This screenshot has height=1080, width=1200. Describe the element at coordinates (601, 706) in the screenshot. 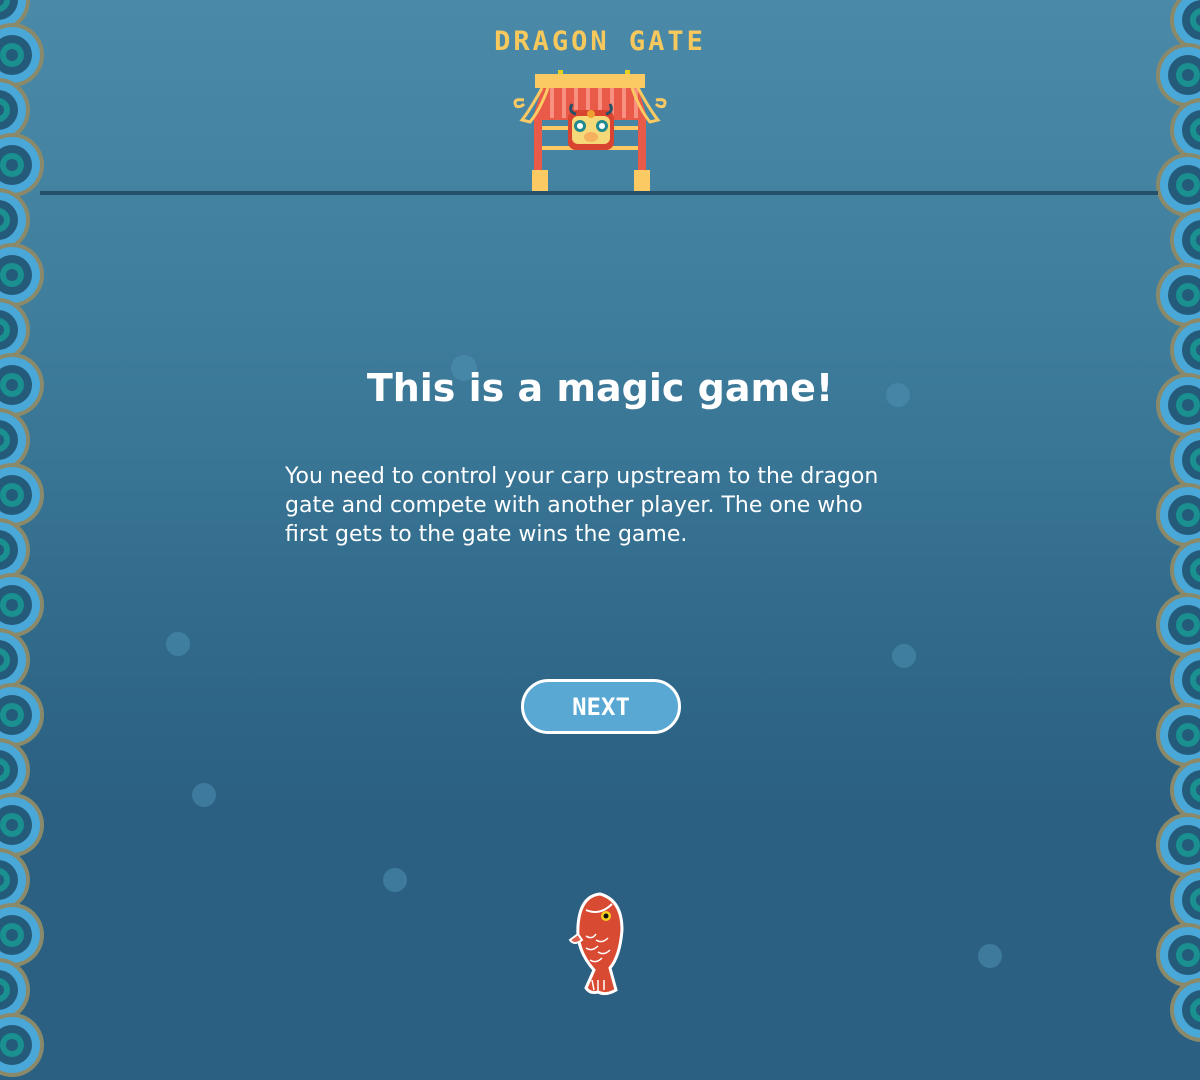

I see `next-button: NEXT` at that location.